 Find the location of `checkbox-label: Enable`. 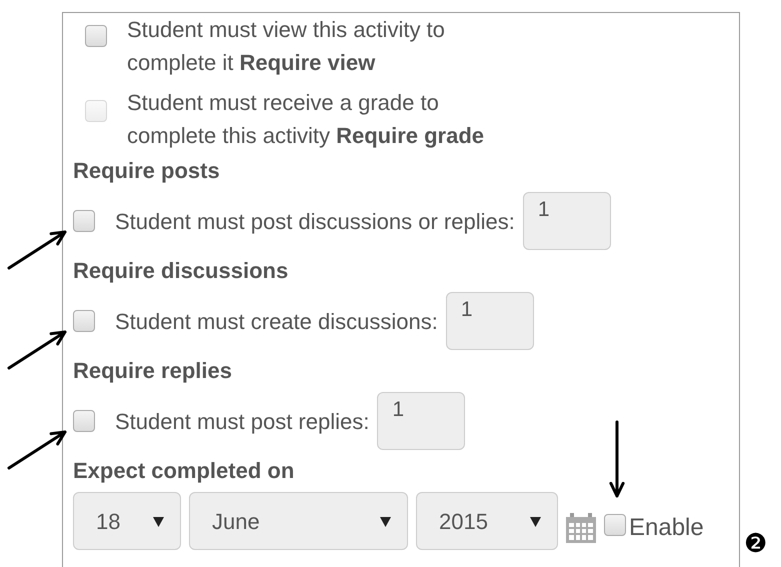

checkbox-label: Enable is located at coordinates (666, 527).